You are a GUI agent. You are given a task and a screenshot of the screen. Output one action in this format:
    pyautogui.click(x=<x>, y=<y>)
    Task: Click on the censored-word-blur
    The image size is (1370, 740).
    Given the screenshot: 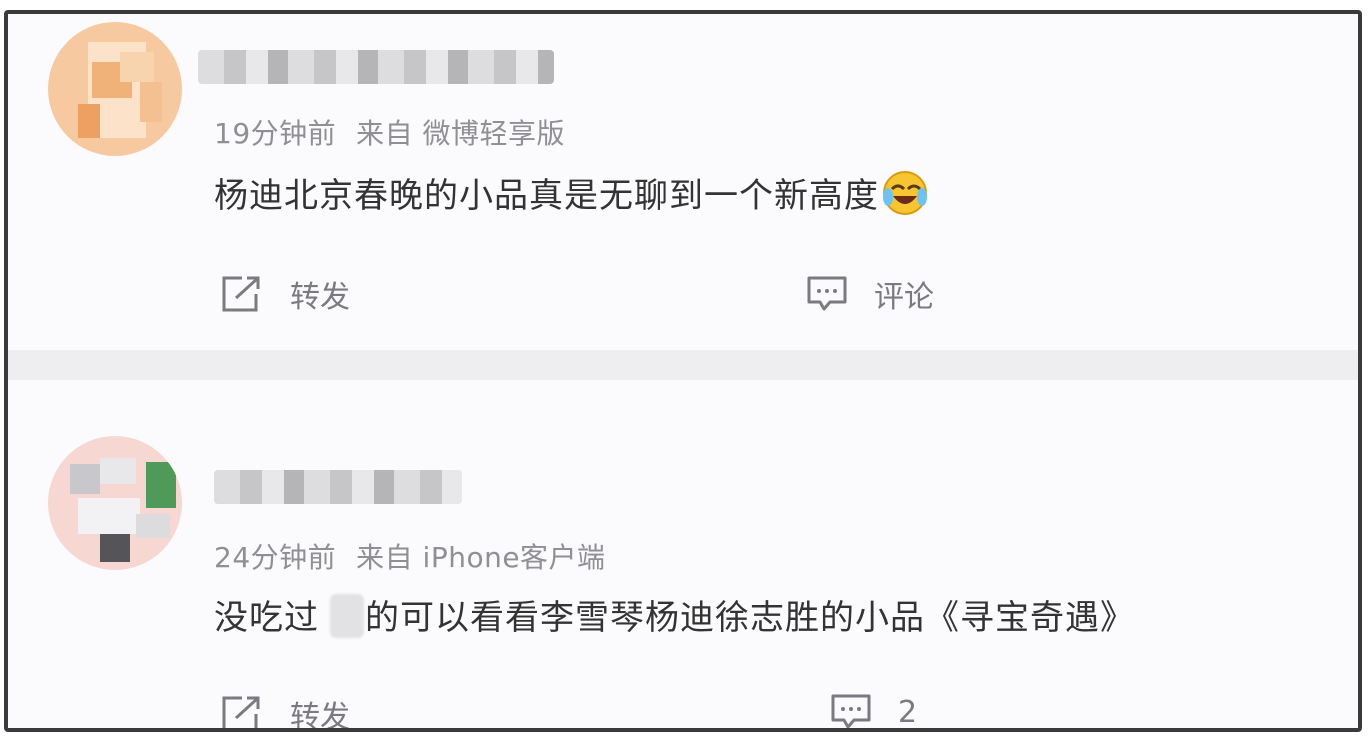 What is the action you would take?
    pyautogui.click(x=347, y=616)
    